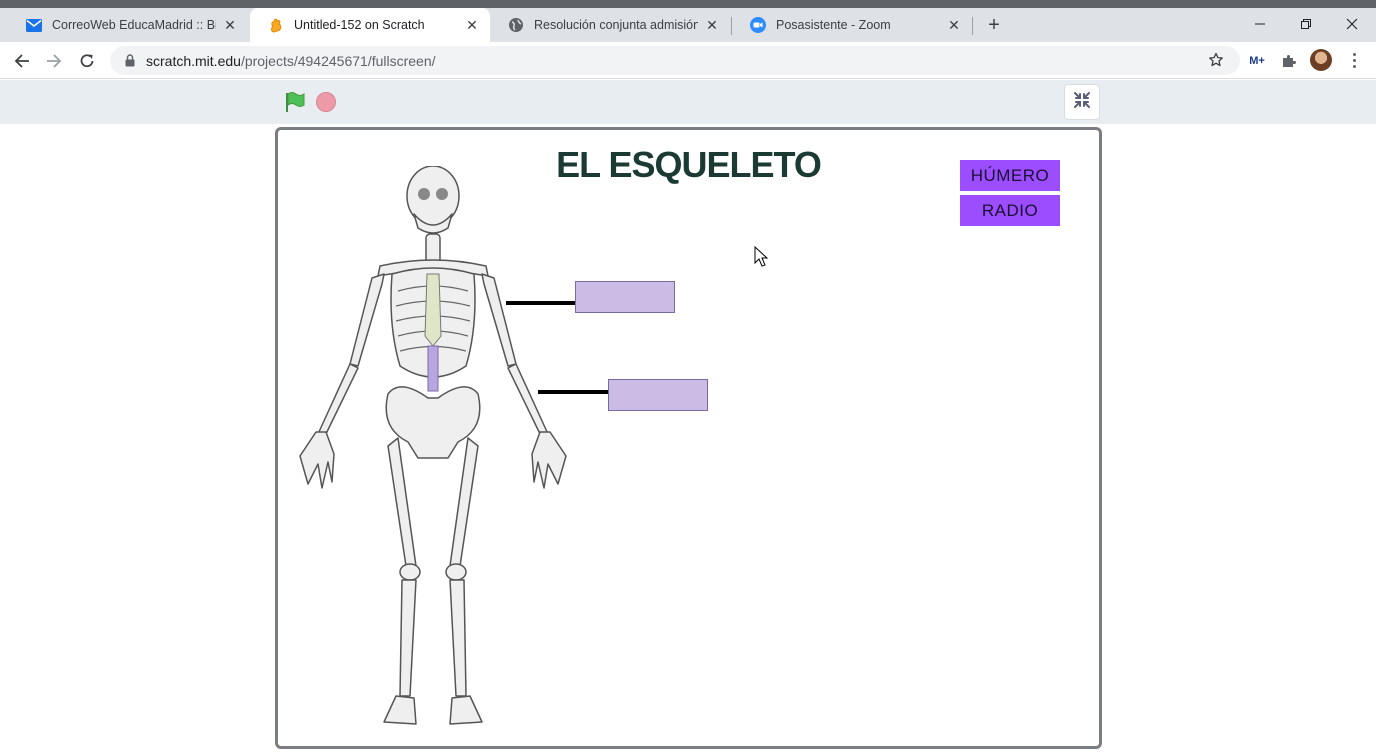  I want to click on green-flag-icon, so click(295, 102).